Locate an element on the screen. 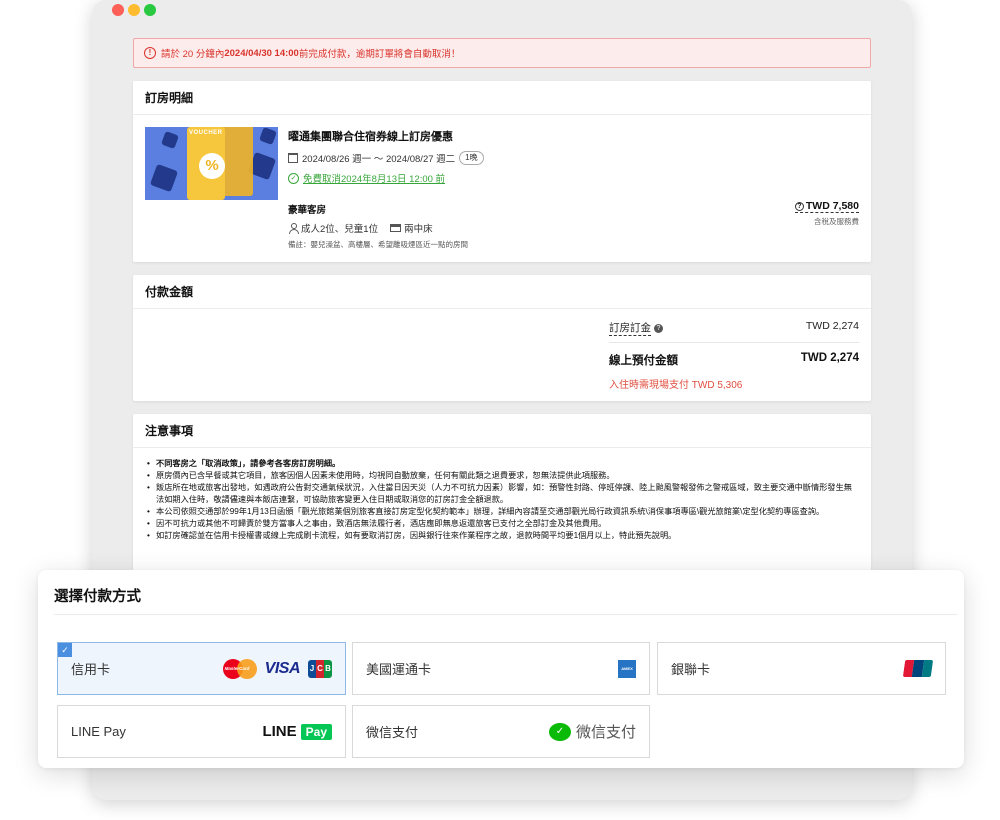  close-window-button is located at coordinates (118, 10).